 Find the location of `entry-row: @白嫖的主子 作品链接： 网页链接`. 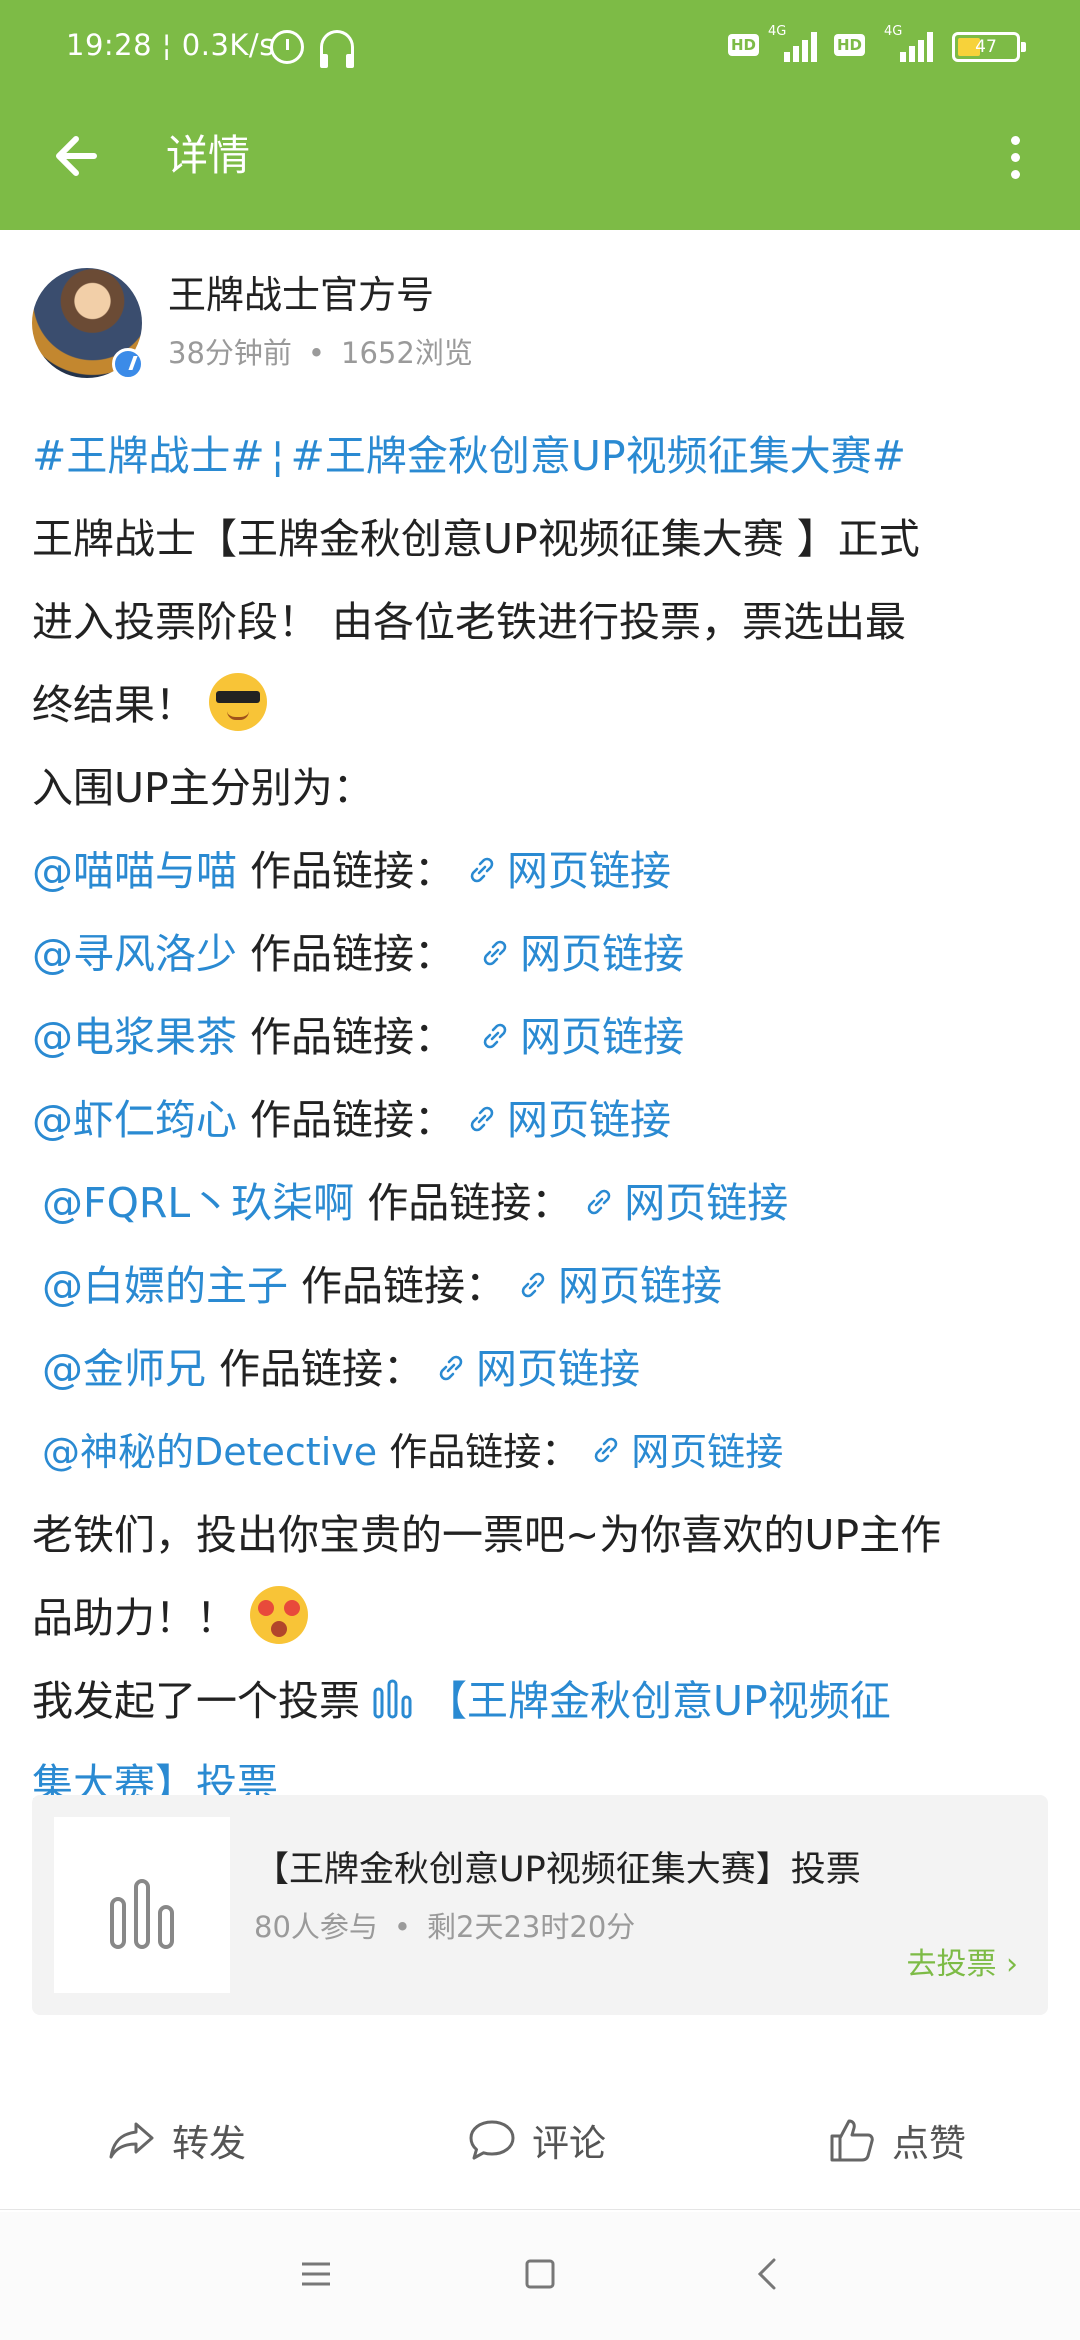

entry-row: @白嫖的主子 作品链接： 网页链接 is located at coordinates (382, 1286).